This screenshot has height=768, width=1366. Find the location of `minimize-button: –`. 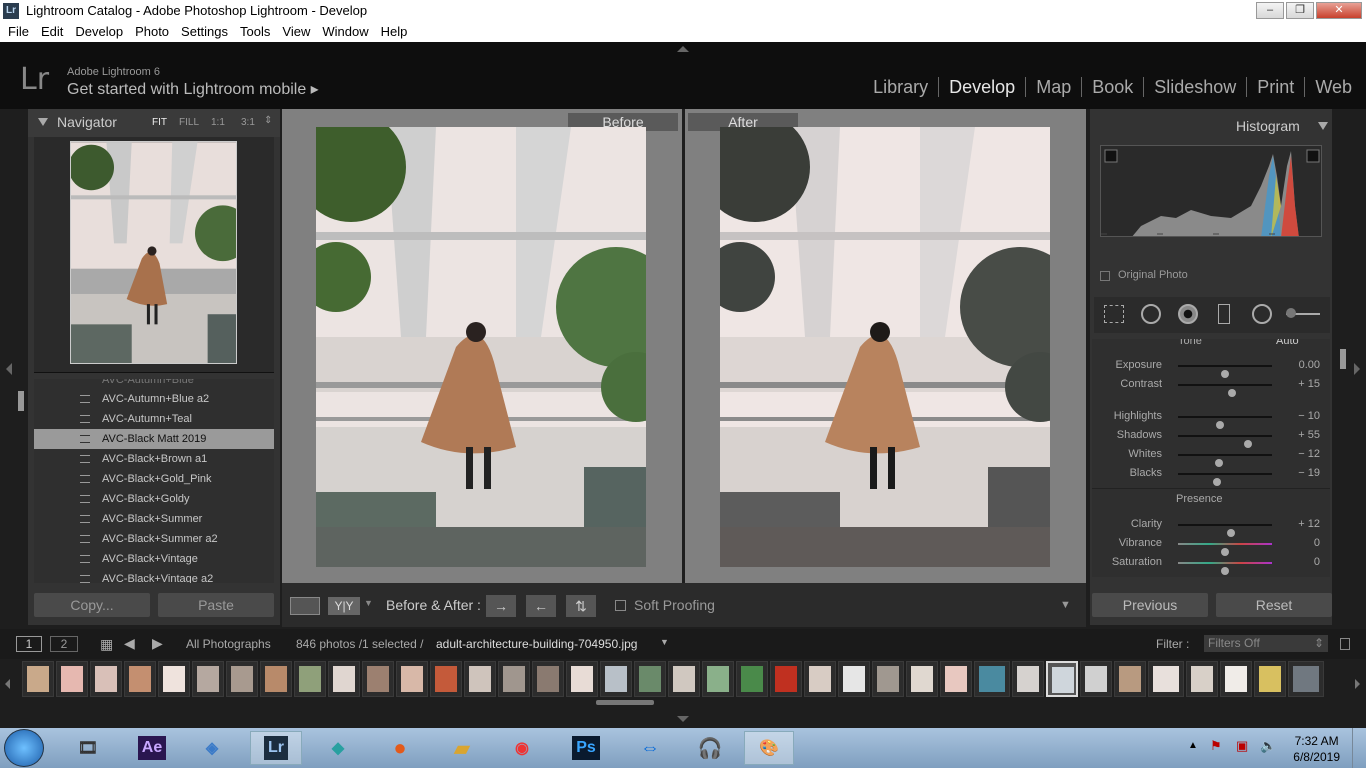

minimize-button: – is located at coordinates (1270, 10).